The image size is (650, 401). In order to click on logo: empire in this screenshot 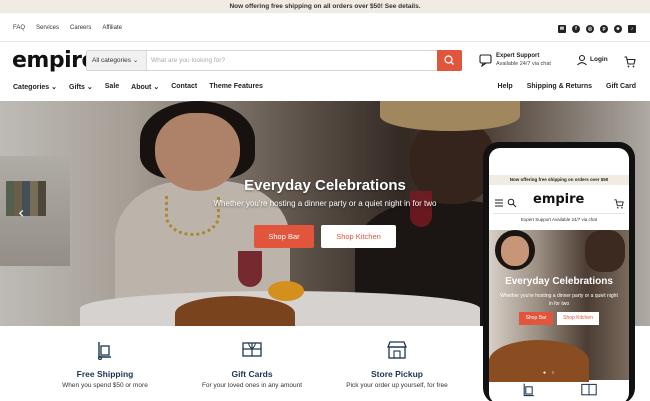, I will do `click(54, 60)`.